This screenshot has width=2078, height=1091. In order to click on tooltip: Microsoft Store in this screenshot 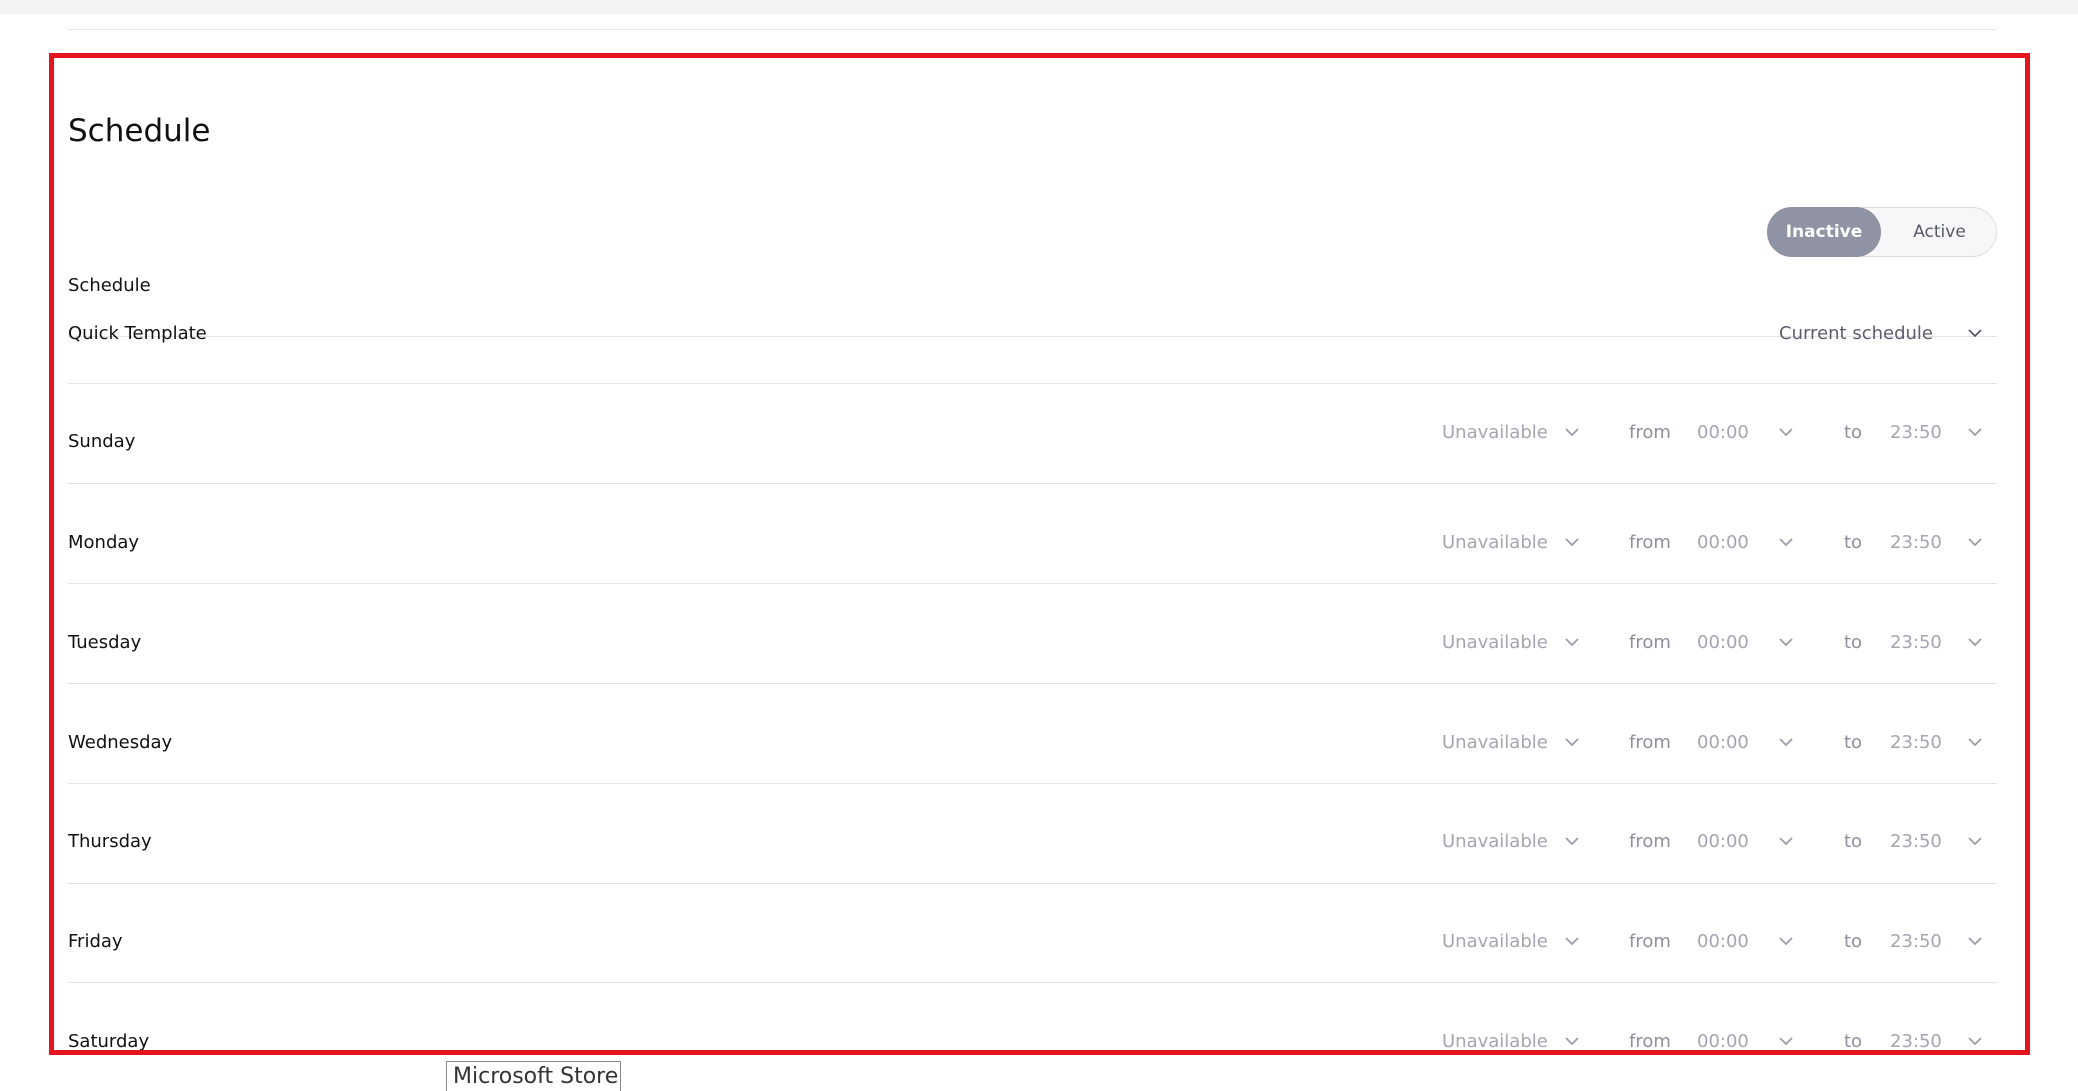, I will do `click(533, 1076)`.